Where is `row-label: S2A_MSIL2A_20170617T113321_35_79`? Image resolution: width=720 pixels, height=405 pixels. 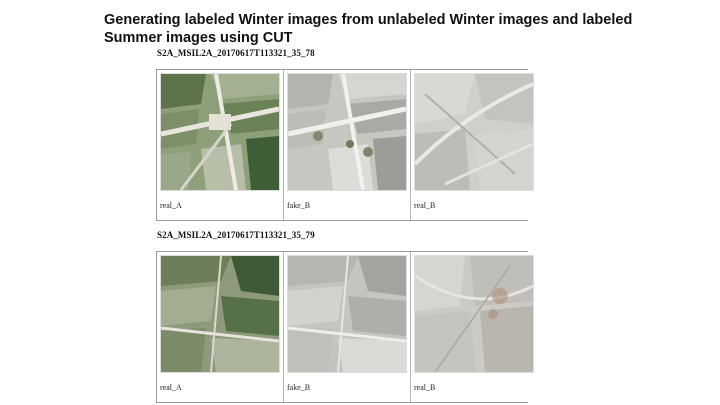 row-label: S2A_MSIL2A_20170617T113321_35_79 is located at coordinates (236, 235).